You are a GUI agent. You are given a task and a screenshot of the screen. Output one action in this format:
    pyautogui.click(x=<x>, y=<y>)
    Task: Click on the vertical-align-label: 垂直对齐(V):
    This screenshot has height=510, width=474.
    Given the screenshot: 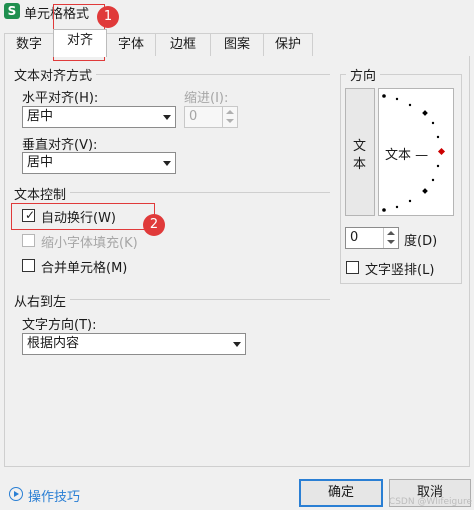 What is the action you would take?
    pyautogui.click(x=60, y=145)
    